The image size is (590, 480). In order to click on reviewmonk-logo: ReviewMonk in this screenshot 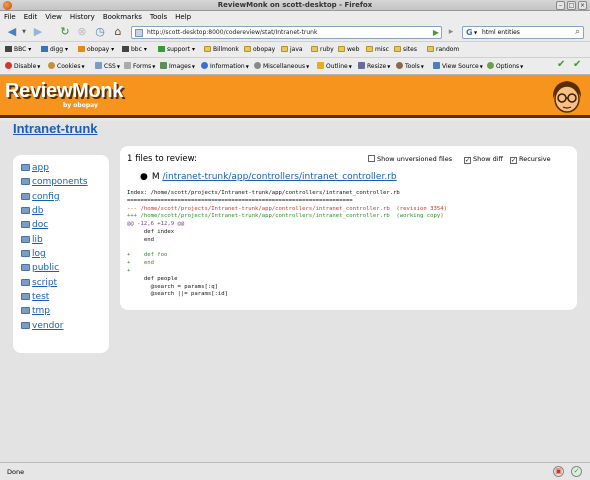, I will do `click(64, 91)`.